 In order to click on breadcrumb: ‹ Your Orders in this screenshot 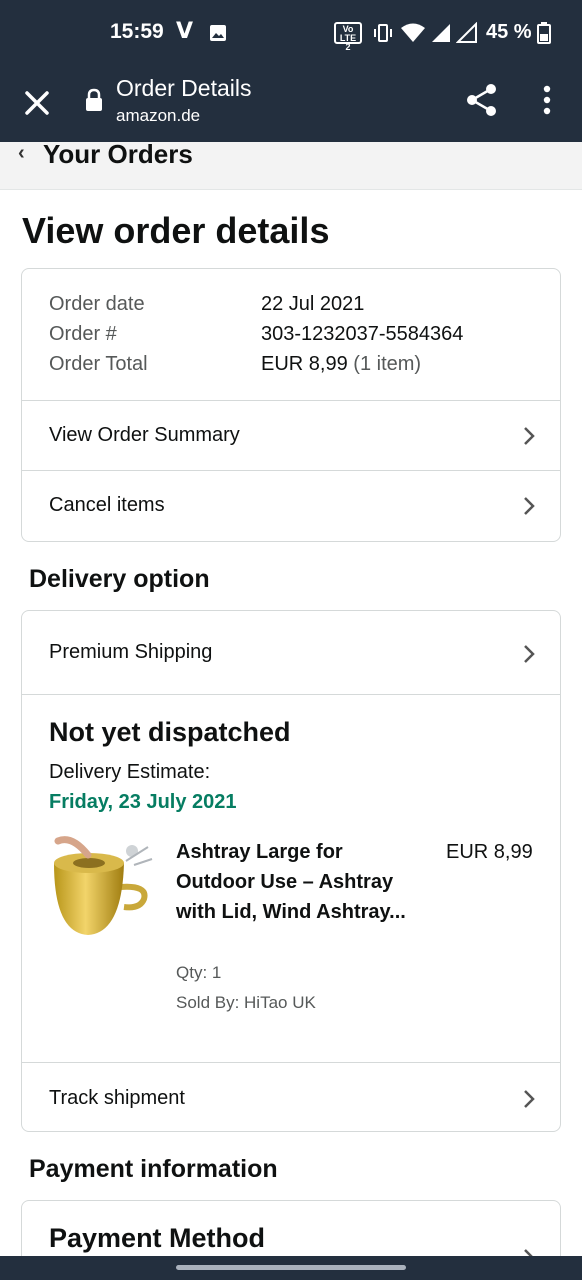, I will do `click(291, 164)`.